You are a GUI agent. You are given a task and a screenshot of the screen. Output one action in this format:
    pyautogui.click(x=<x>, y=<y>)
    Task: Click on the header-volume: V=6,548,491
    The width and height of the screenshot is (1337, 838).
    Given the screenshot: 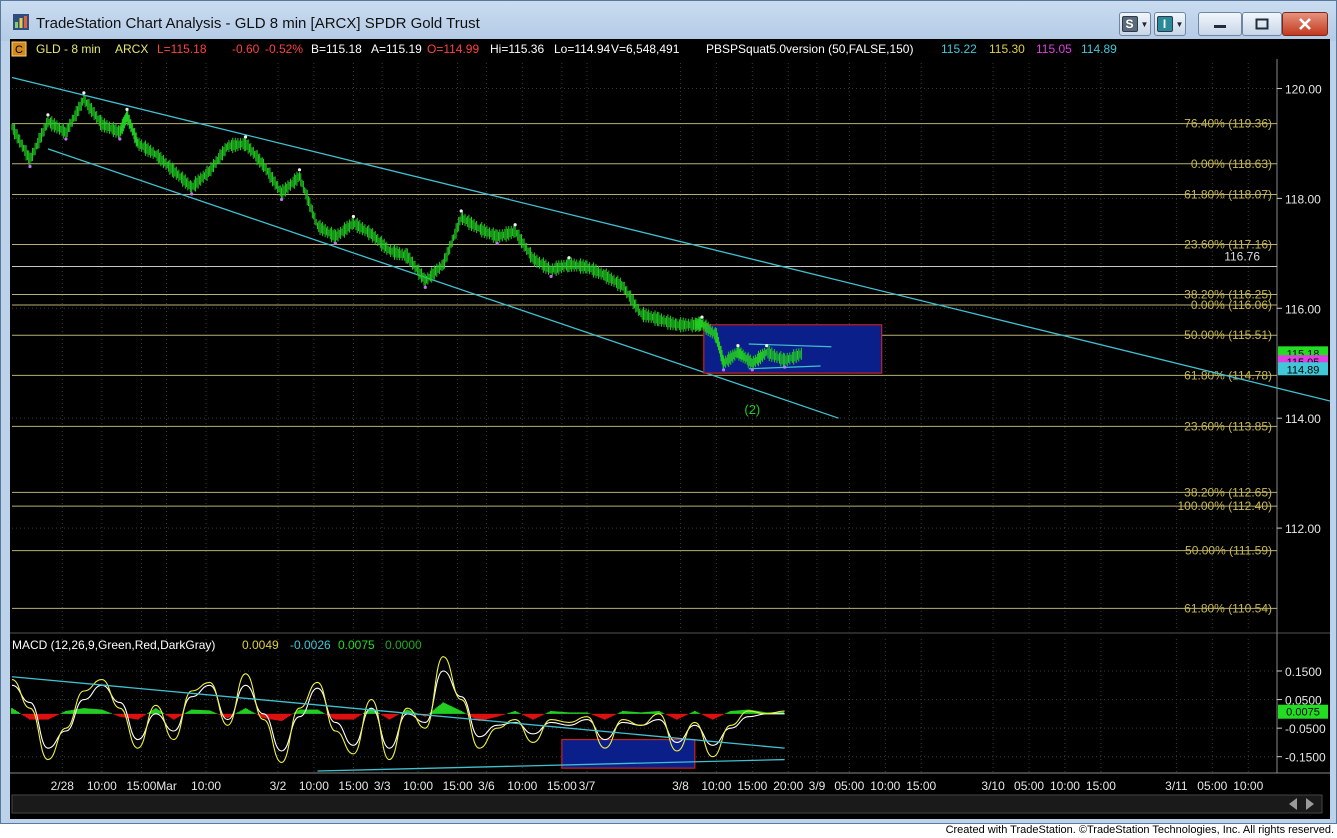 What is the action you would take?
    pyautogui.click(x=645, y=49)
    